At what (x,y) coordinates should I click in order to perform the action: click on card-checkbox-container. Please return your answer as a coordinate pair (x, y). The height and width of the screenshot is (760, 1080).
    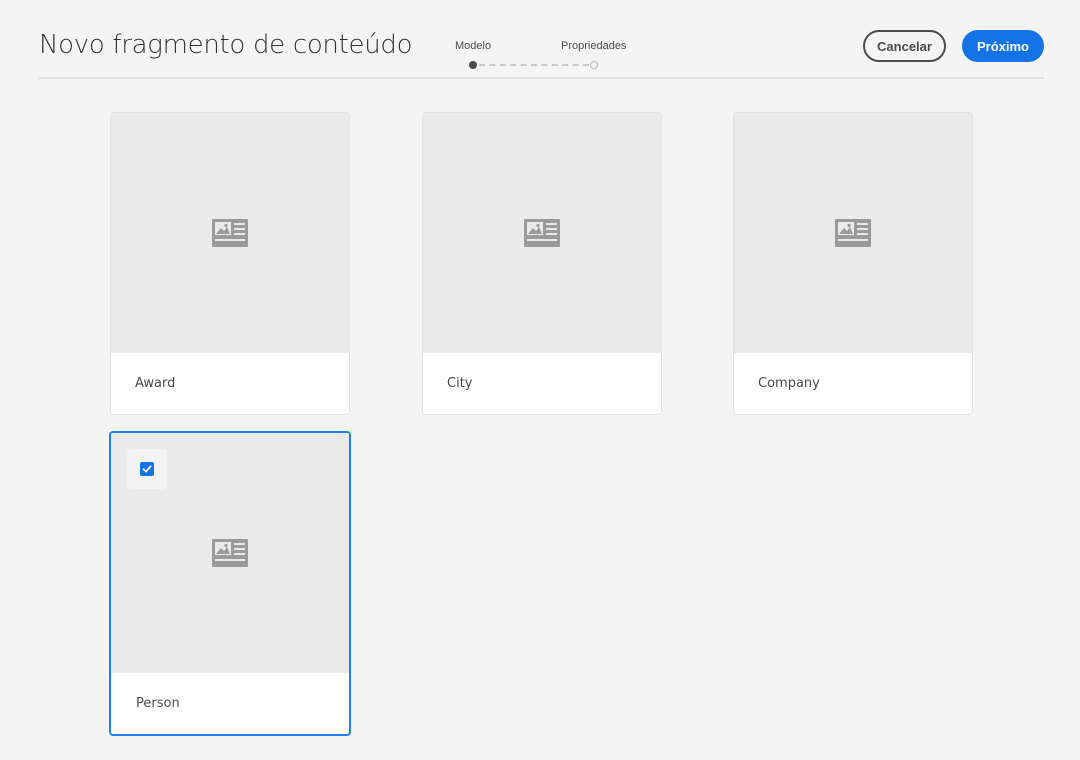
    Looking at the image, I should click on (147, 469).